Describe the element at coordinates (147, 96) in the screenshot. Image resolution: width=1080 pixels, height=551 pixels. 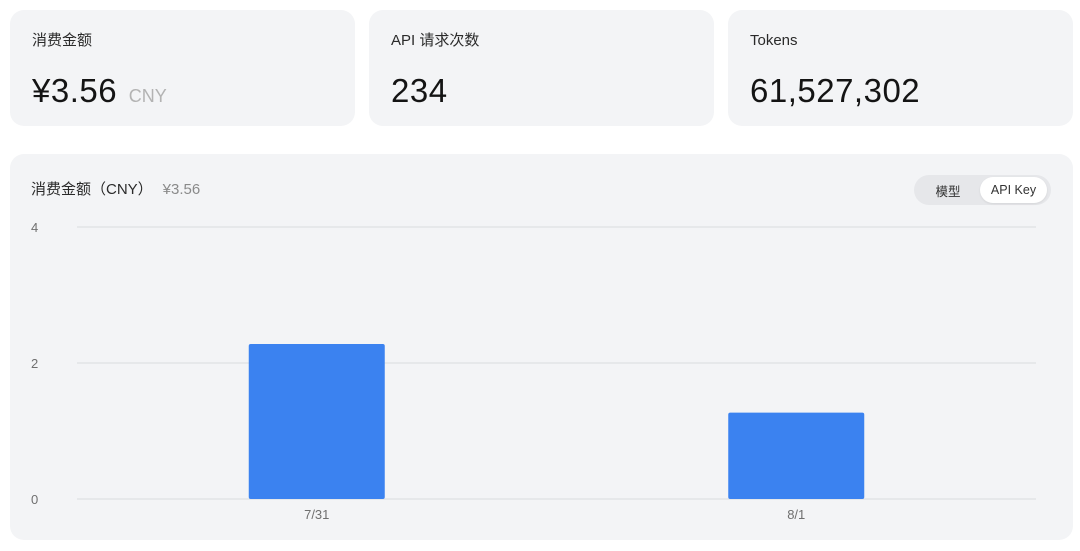
I see `spend-unit: CNY` at that location.